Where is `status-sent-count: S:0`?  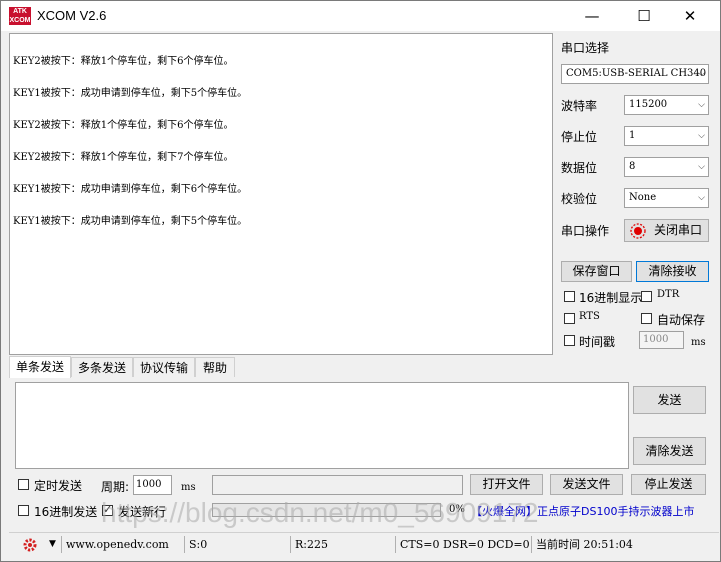
status-sent-count: S:0 is located at coordinates (236, 544).